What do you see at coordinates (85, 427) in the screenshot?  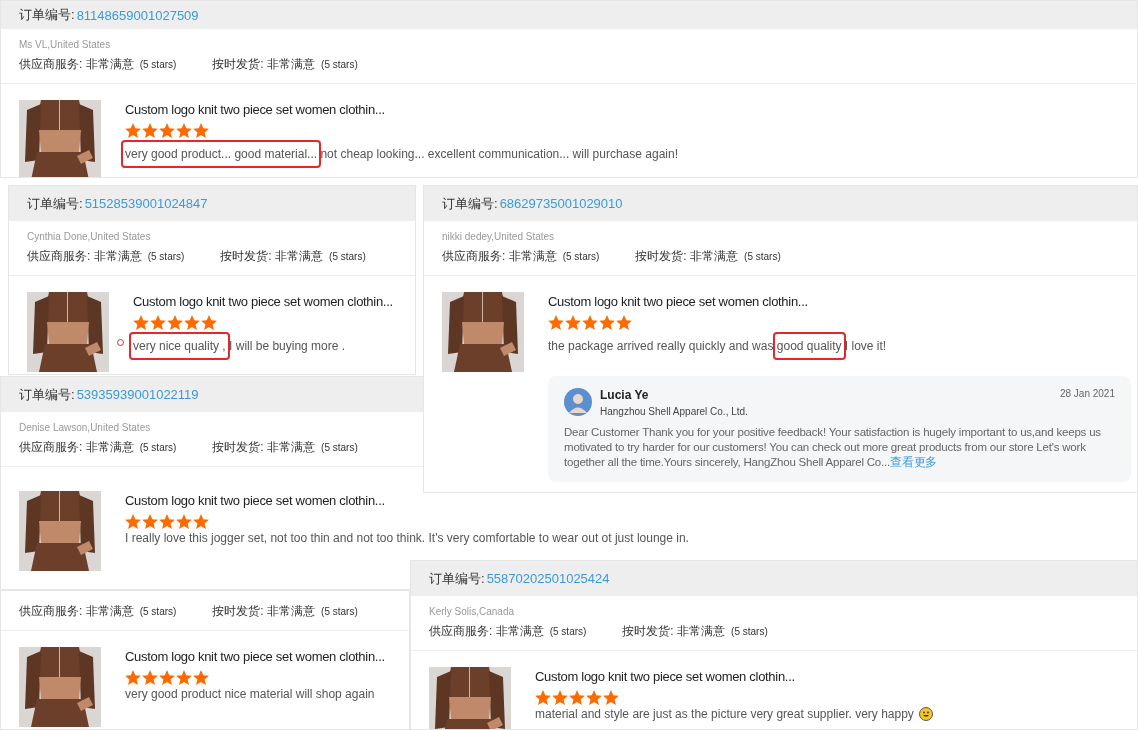 I see `customer-name: Denise Lawson,United States` at bounding box center [85, 427].